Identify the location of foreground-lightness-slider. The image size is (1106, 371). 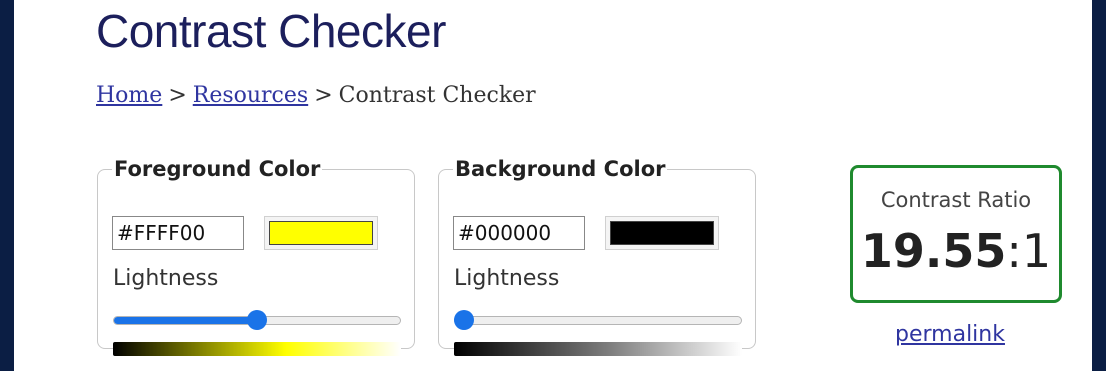
(257, 320).